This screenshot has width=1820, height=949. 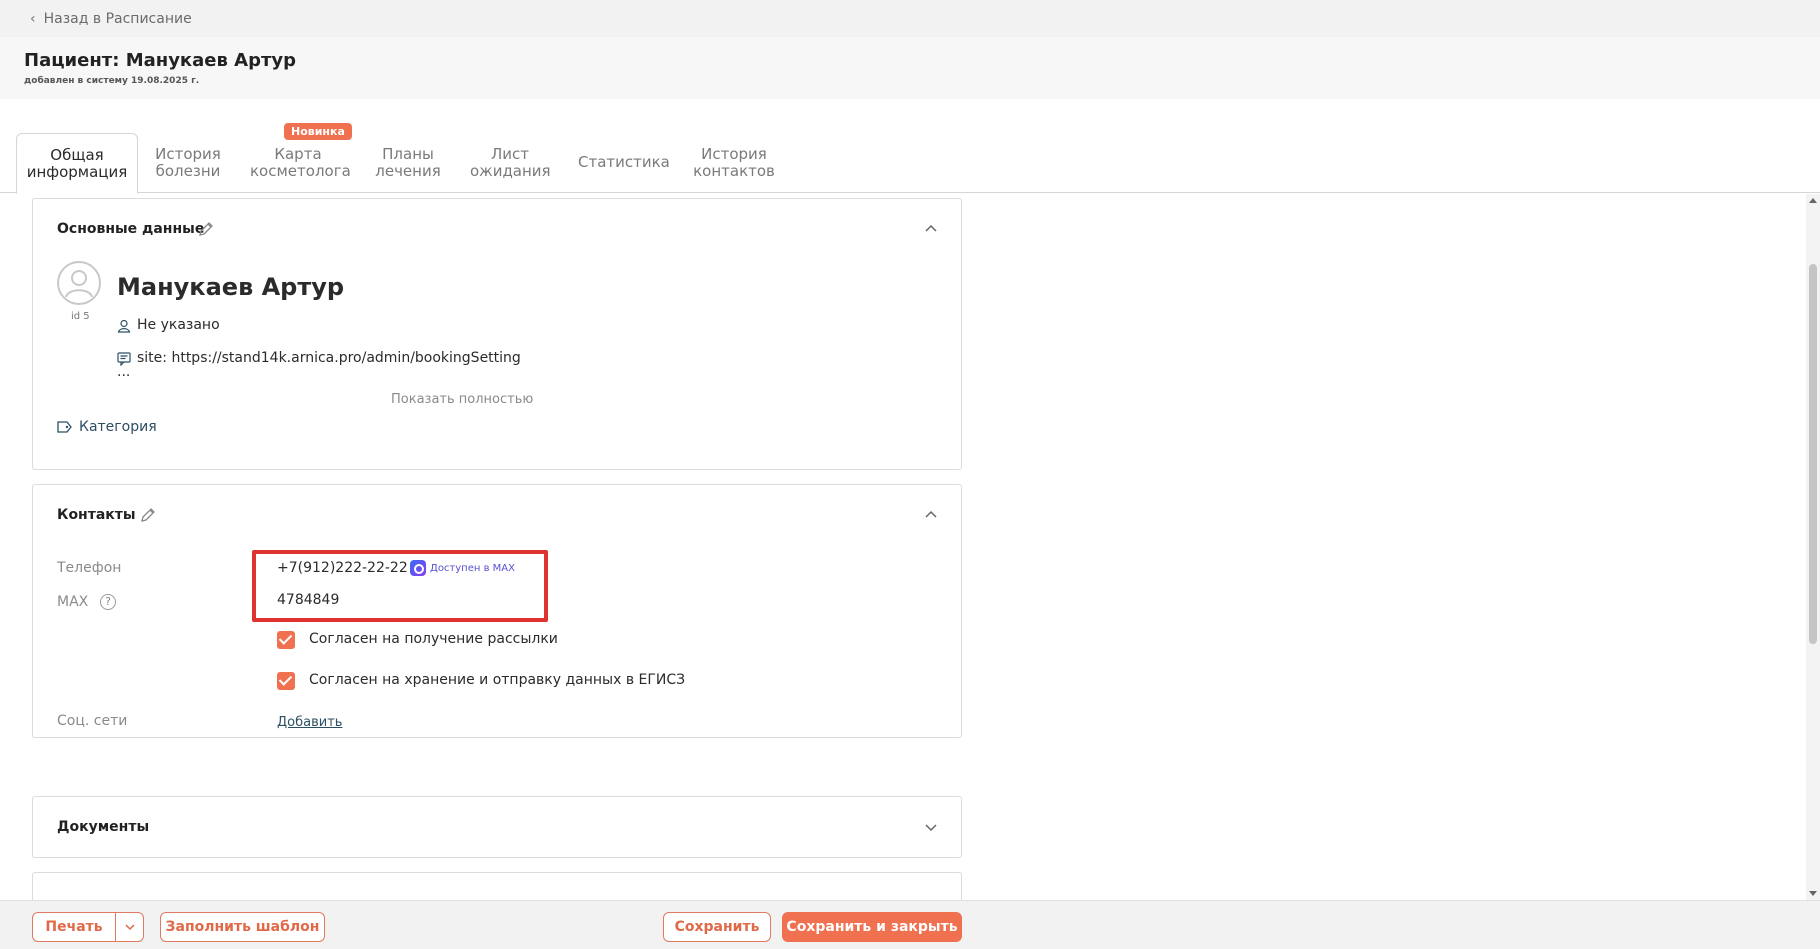 I want to click on mailing-consent-checkbox, so click(x=286, y=640).